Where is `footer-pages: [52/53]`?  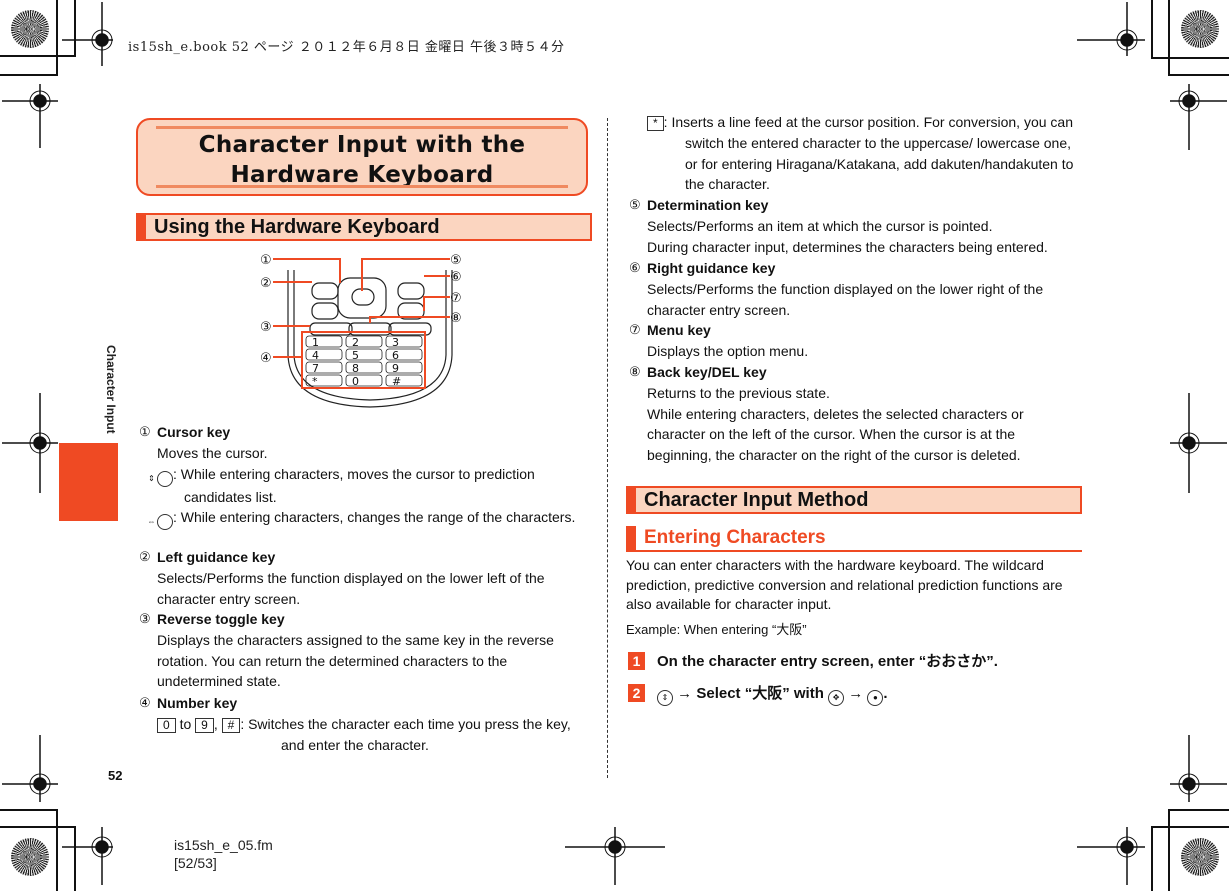
footer-pages: [52/53] is located at coordinates (195, 863).